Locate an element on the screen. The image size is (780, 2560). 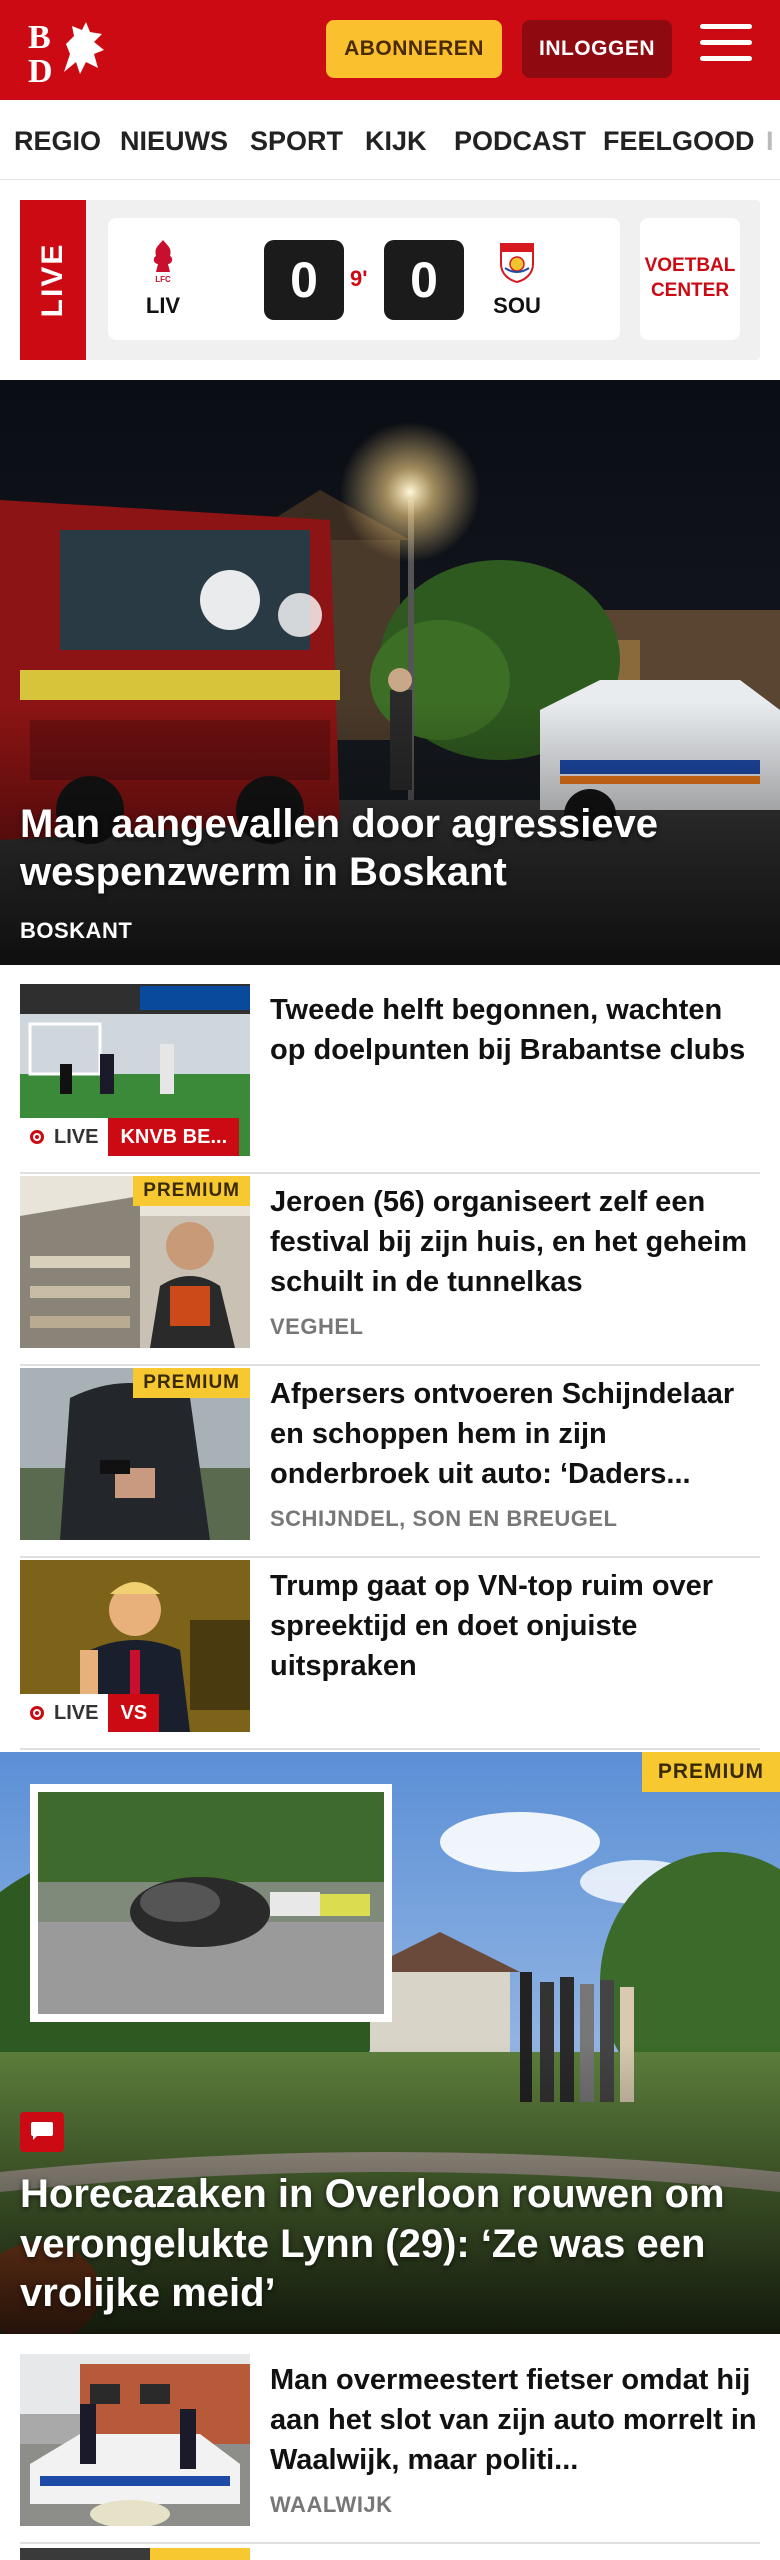
nav-item-sport: SPORT is located at coordinates (296, 141).